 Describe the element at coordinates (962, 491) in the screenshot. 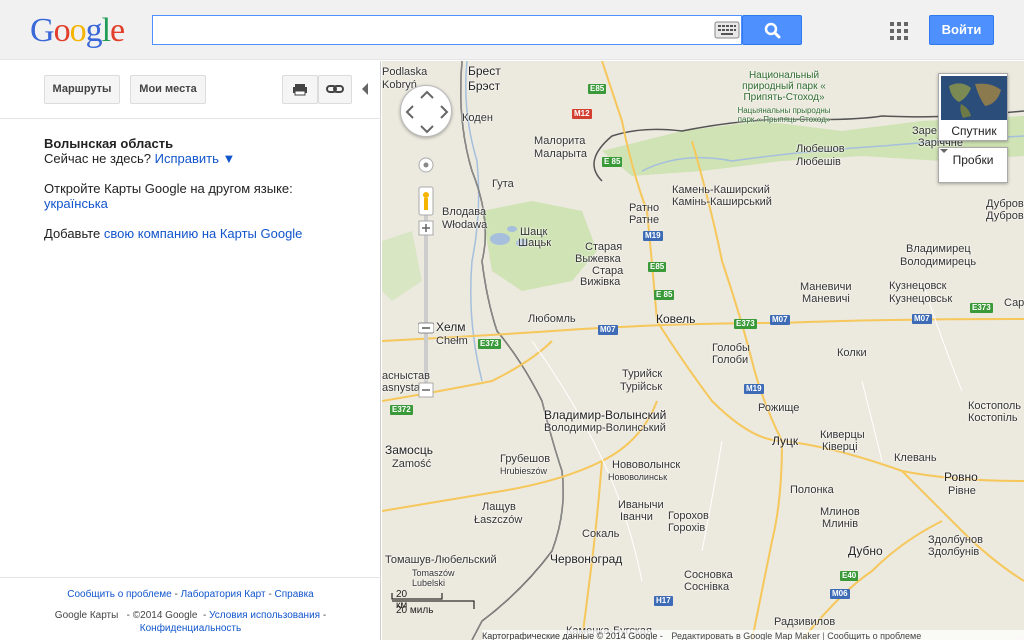

I see `place-label: Рівне` at that location.